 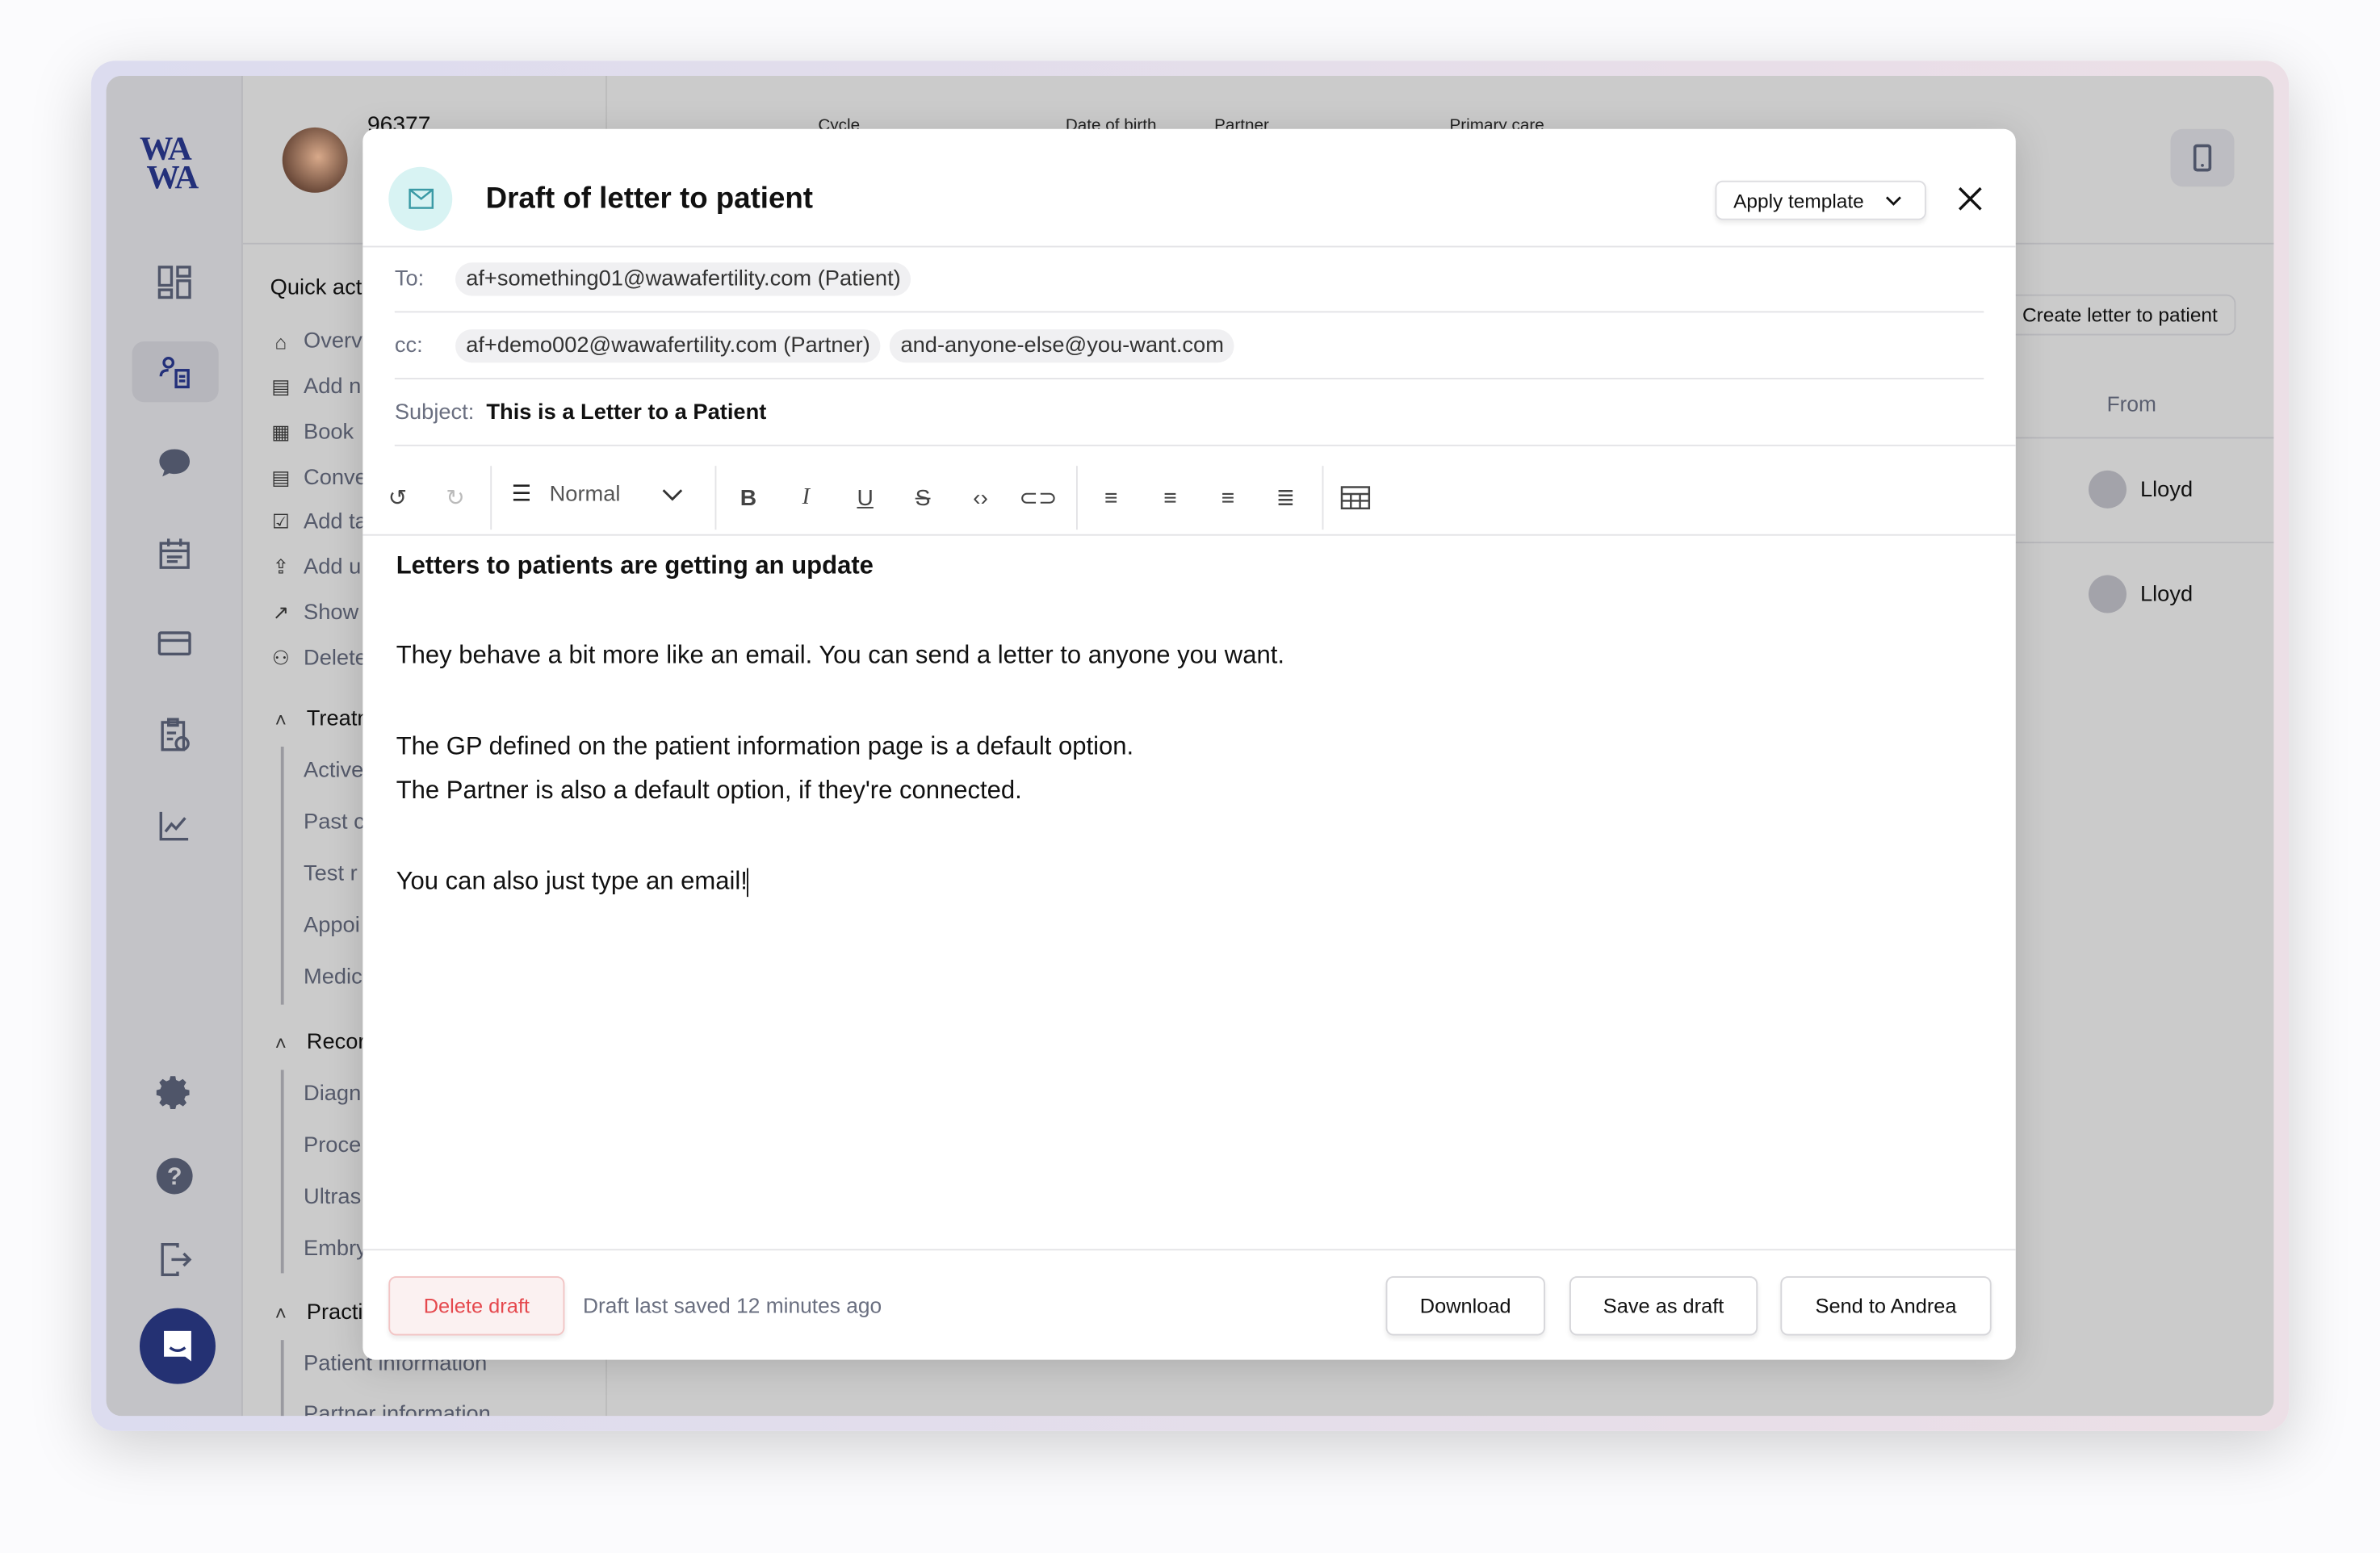 What do you see at coordinates (923, 497) in the screenshot?
I see `strikethrough-icon: S` at bounding box center [923, 497].